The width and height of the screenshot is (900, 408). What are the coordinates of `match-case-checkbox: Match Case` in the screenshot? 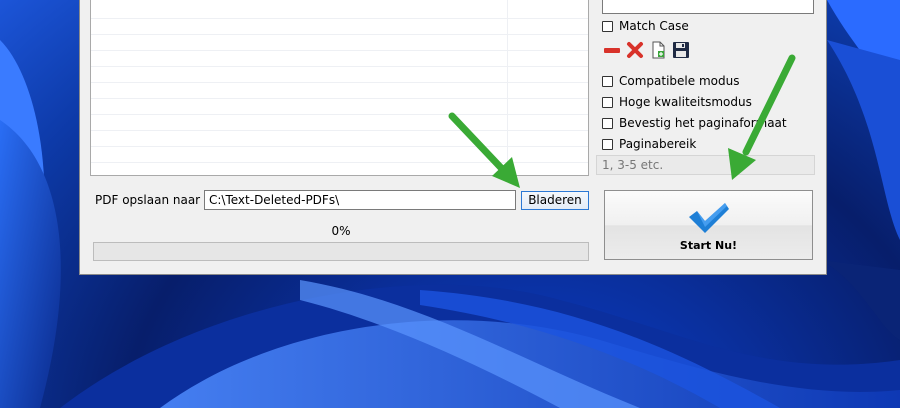 It's located at (645, 26).